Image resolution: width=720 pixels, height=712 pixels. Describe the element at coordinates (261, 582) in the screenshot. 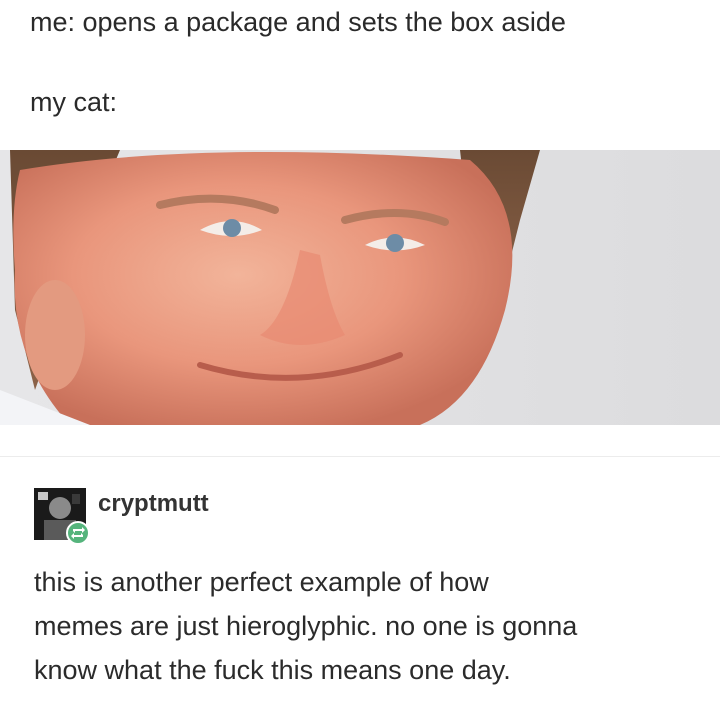

I see `comment-line-1: this is another perfect example of how` at that location.